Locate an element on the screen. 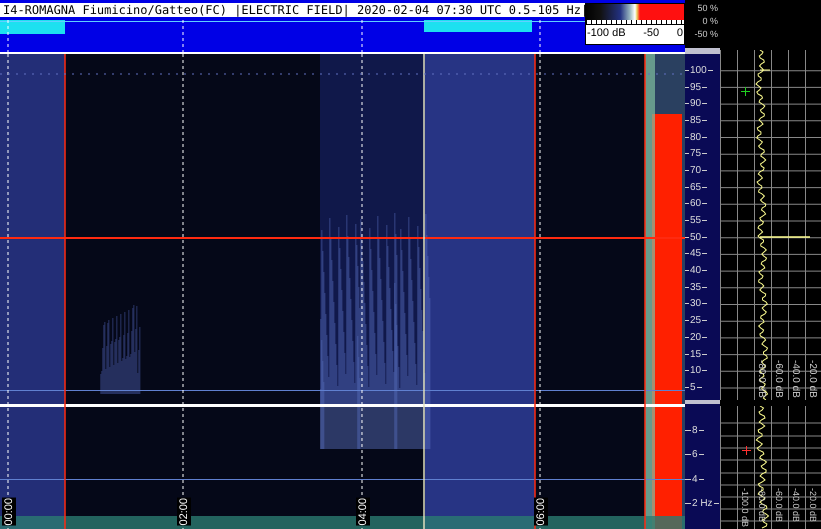 This screenshot has width=821, height=529. frequency-label: 6 is located at coordinates (695, 454).